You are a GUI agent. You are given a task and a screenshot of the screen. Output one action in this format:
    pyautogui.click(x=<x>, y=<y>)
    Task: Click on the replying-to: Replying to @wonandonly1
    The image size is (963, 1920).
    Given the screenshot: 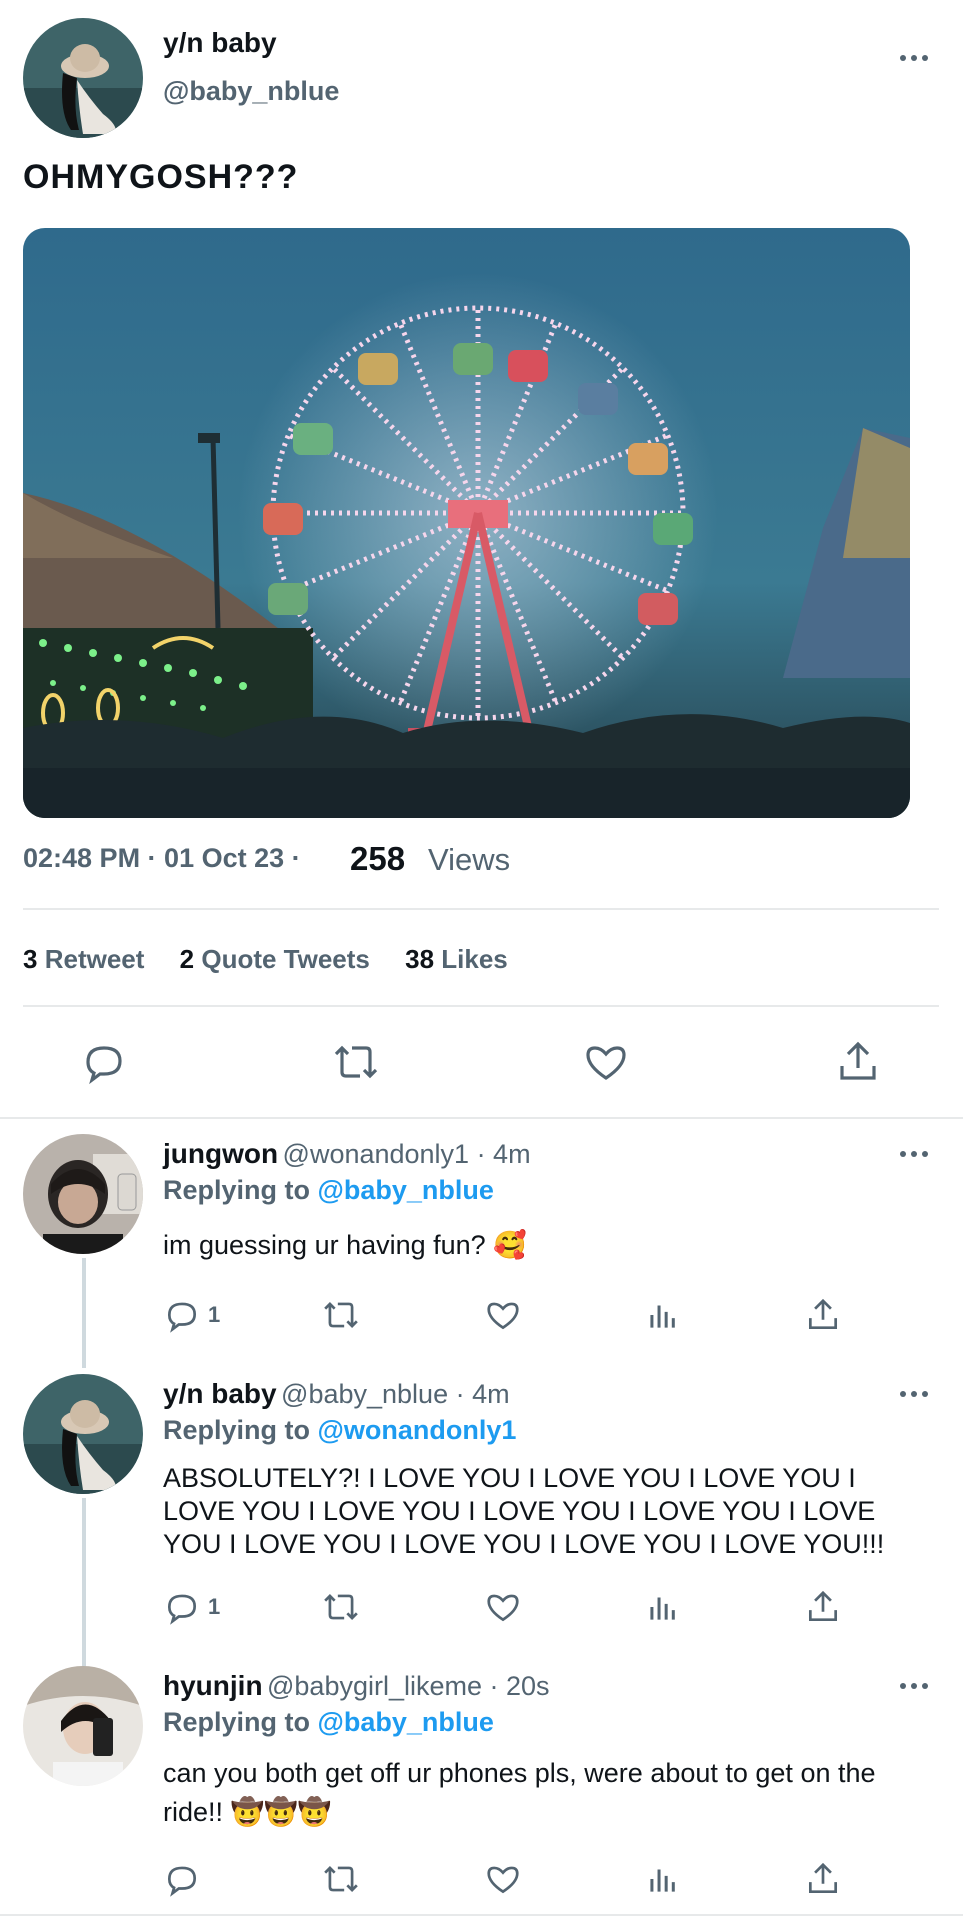 What is the action you would take?
    pyautogui.click(x=339, y=1430)
    